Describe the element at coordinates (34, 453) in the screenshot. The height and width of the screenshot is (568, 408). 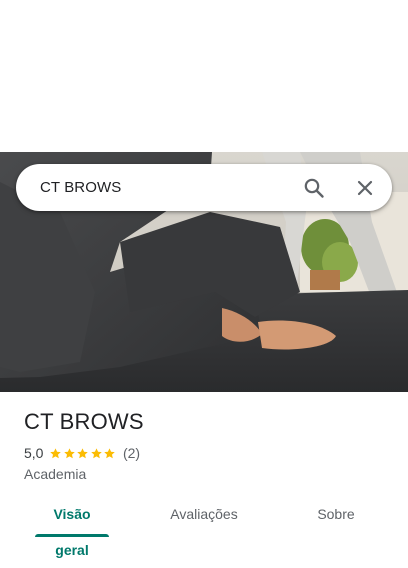
I see `rating-value: 5,0` at that location.